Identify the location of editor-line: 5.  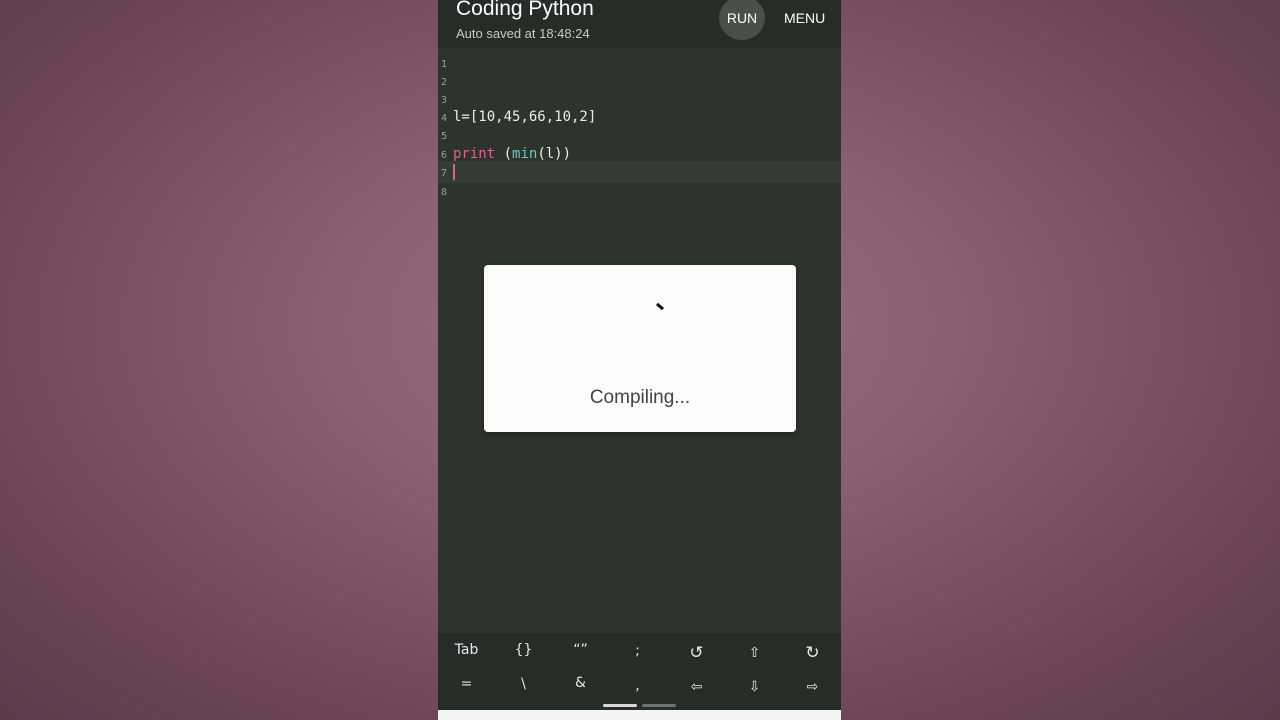
(639, 135).